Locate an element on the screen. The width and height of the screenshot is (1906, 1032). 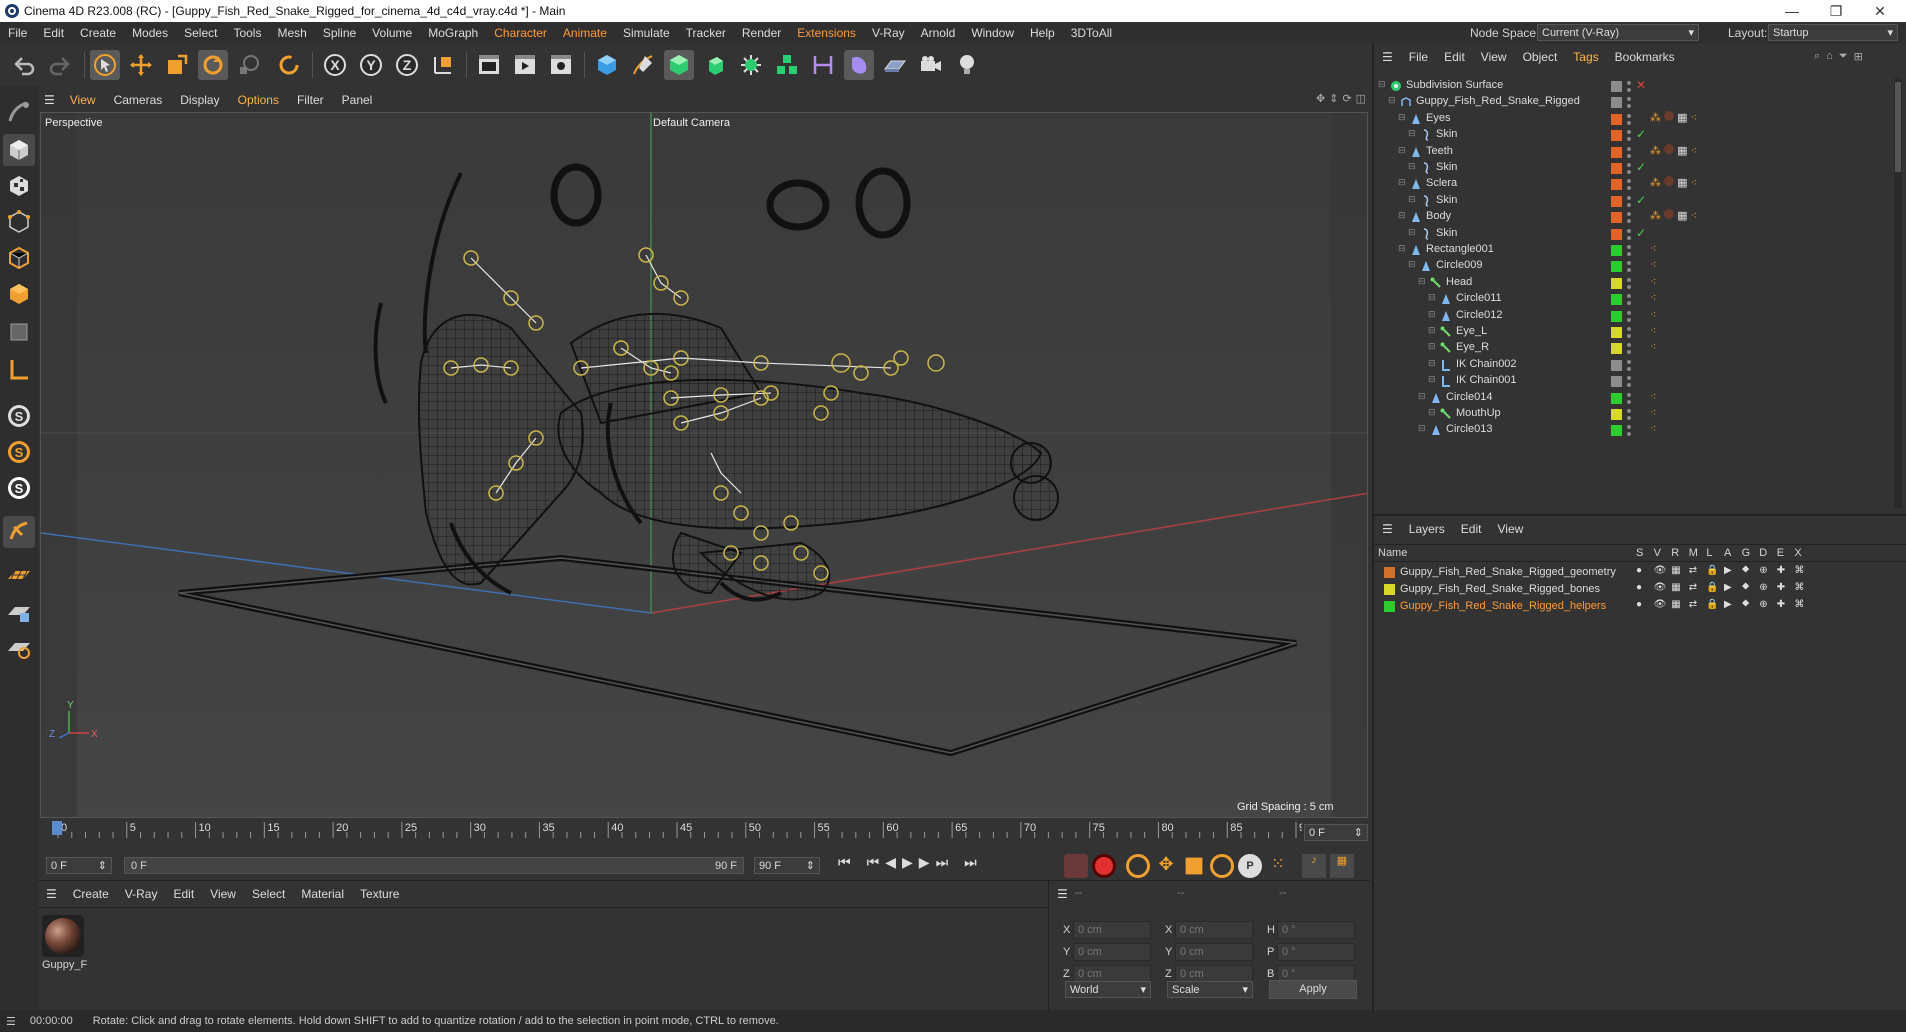
layer-flag-toggle-icon: ▦ is located at coordinates (1675, 587).